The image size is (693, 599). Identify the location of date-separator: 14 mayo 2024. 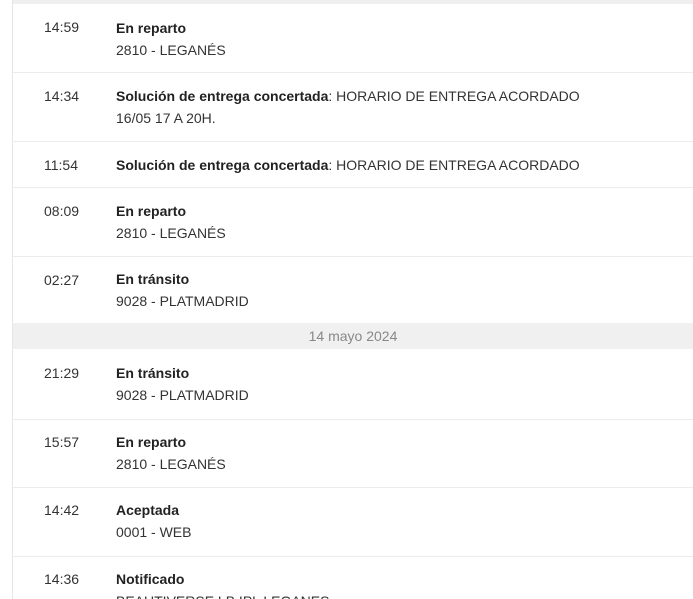
(353, 336).